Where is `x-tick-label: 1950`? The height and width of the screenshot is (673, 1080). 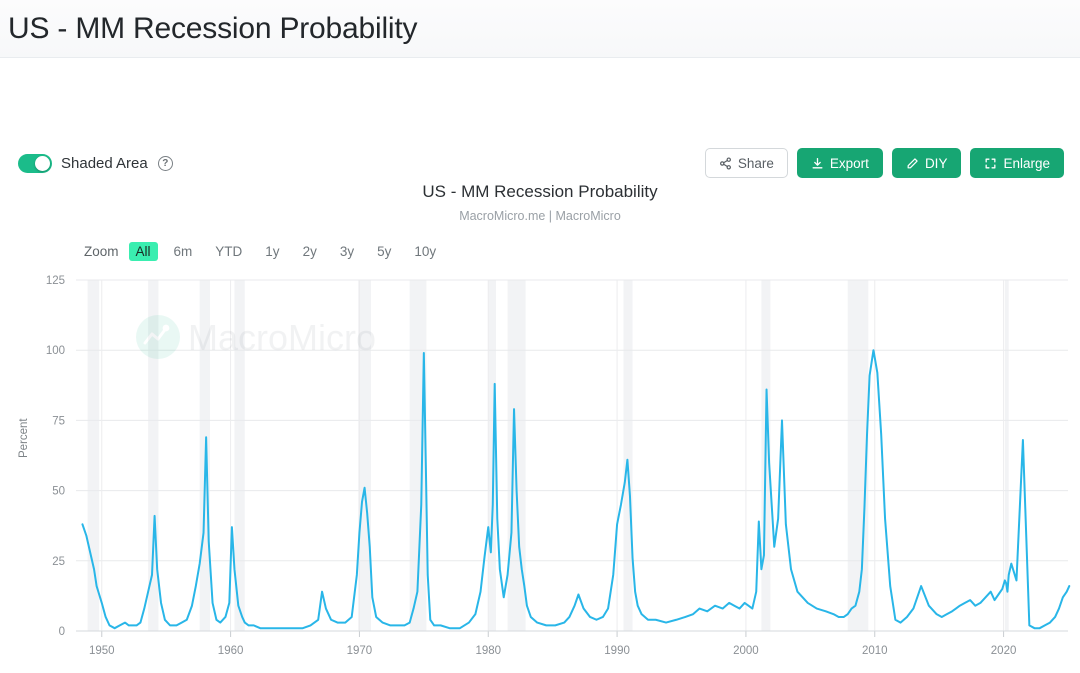 x-tick-label: 1950 is located at coordinates (102, 651).